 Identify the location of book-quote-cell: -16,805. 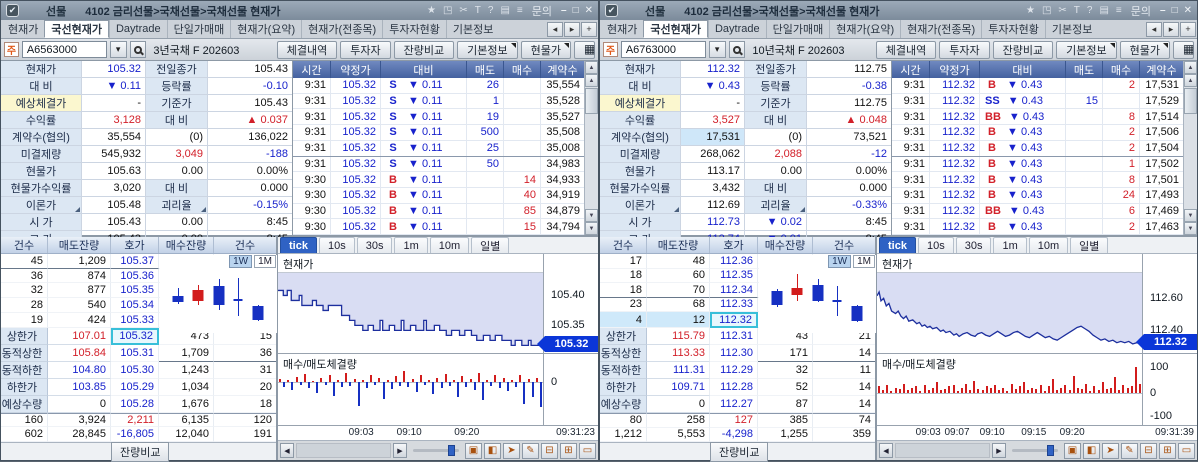
(135, 435).